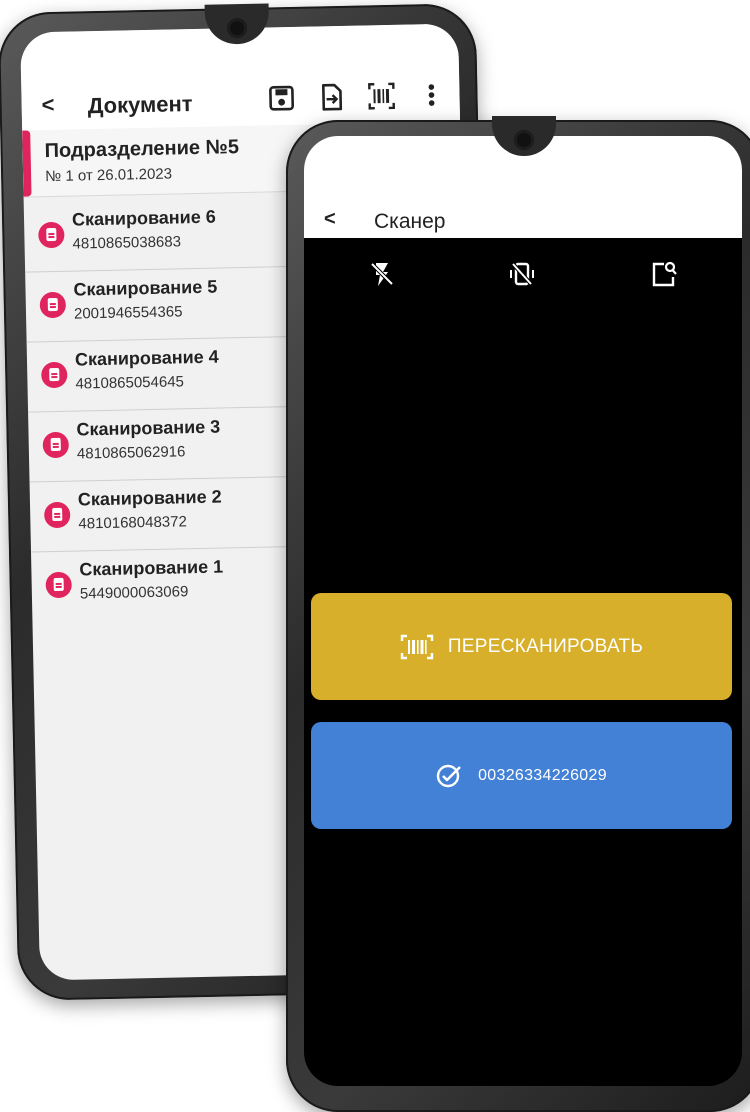 The height and width of the screenshot is (1112, 750). What do you see at coordinates (281, 98) in the screenshot?
I see `save-icon` at bounding box center [281, 98].